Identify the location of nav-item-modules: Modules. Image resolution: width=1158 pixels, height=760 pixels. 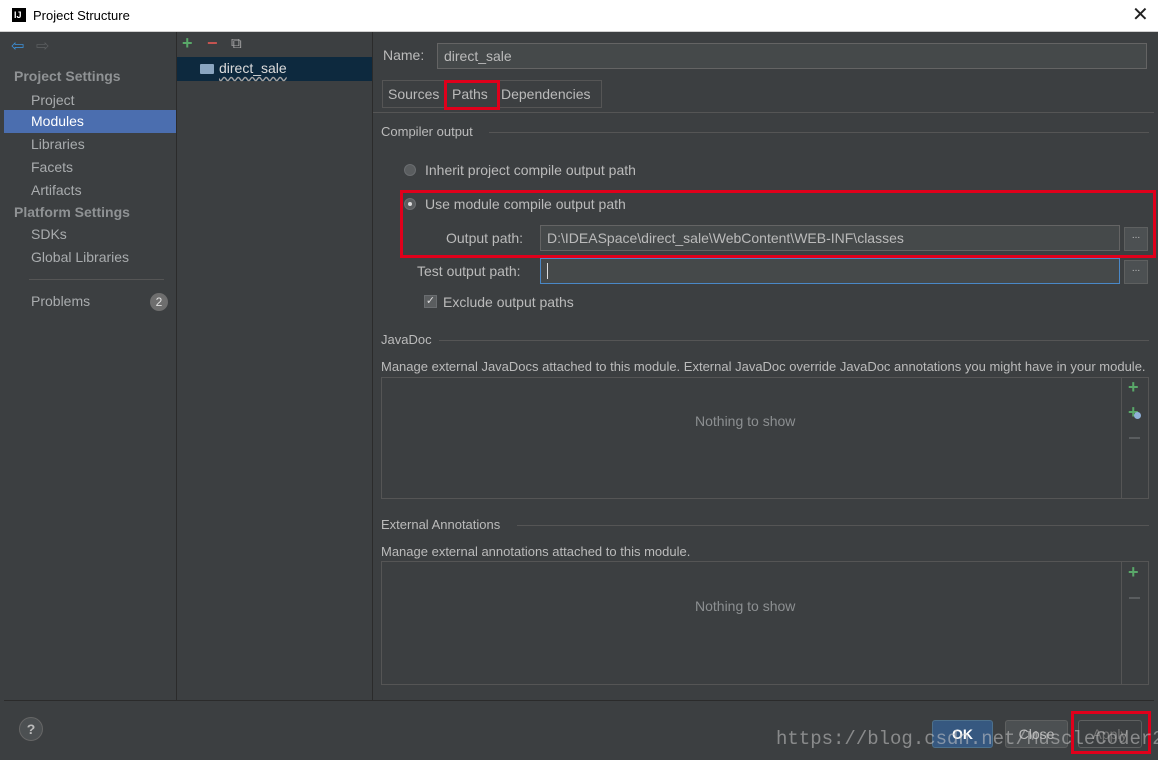
(90, 121).